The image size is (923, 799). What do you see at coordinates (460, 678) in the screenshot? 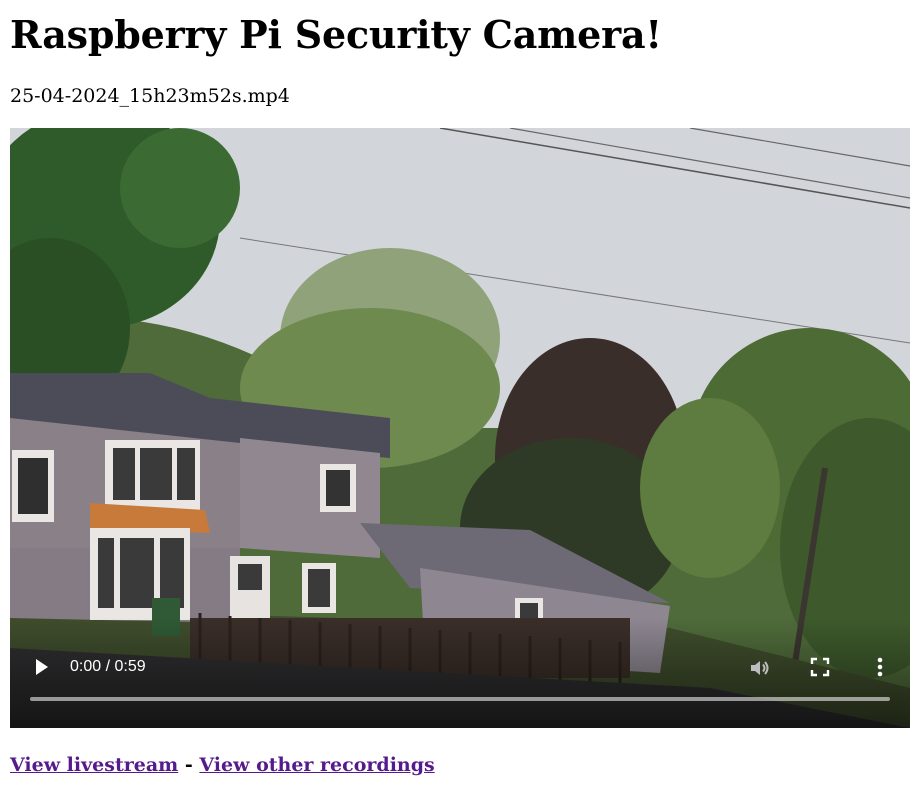
I see `video-controls: 0:00 / 0:59` at bounding box center [460, 678].